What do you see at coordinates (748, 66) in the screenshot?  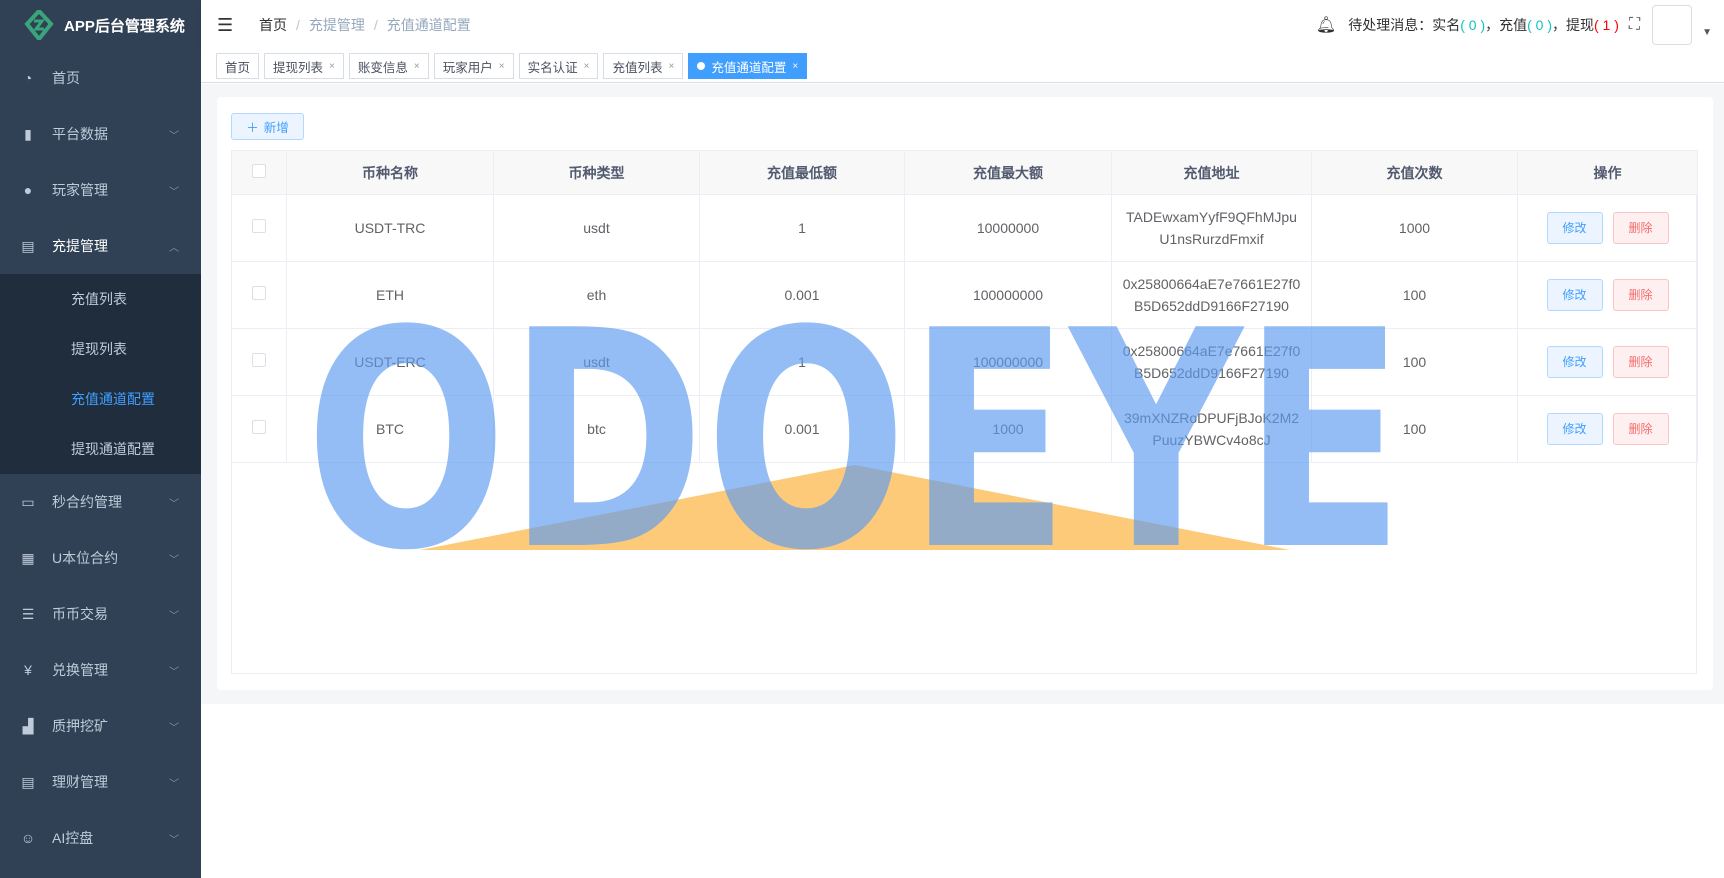 I see `tag-6: 充值通道配置 ×` at bounding box center [748, 66].